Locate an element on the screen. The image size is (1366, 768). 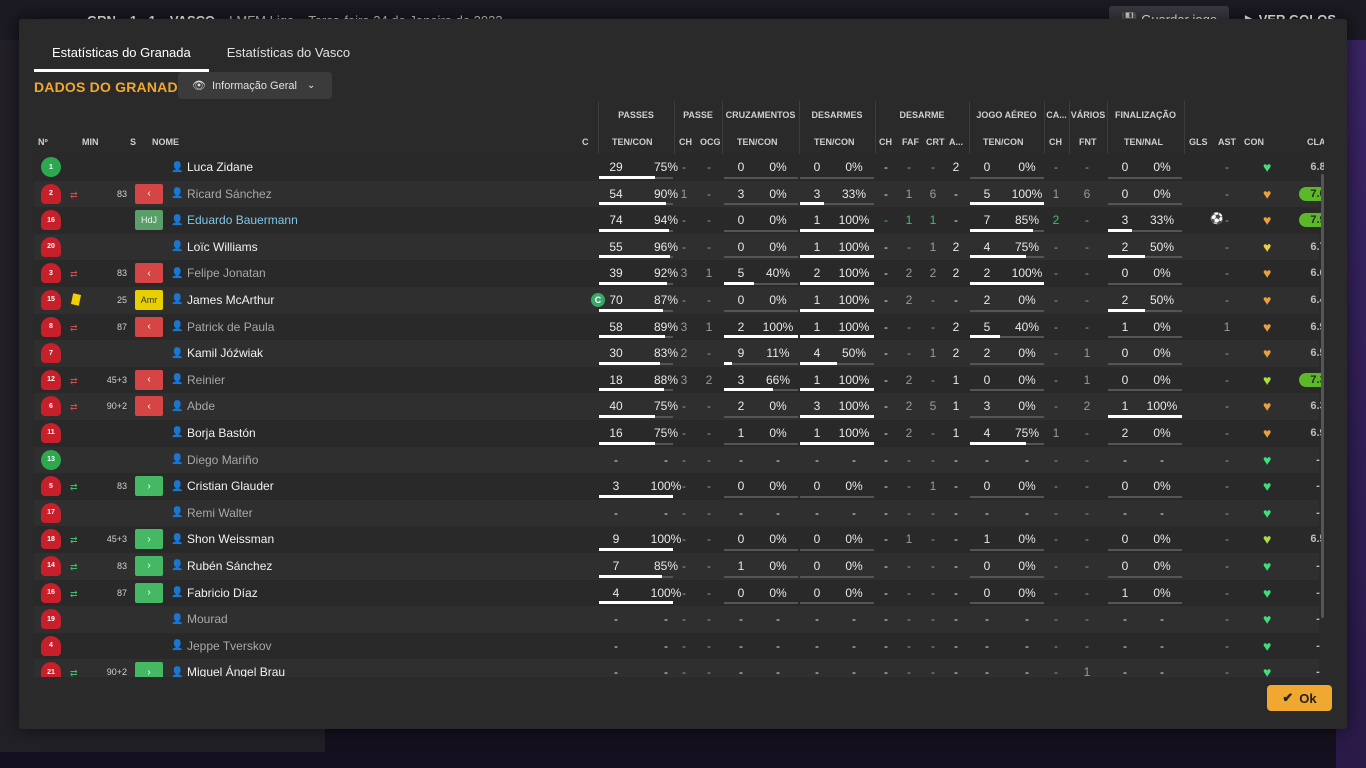
player-name: Reinier is located at coordinates (206, 380).